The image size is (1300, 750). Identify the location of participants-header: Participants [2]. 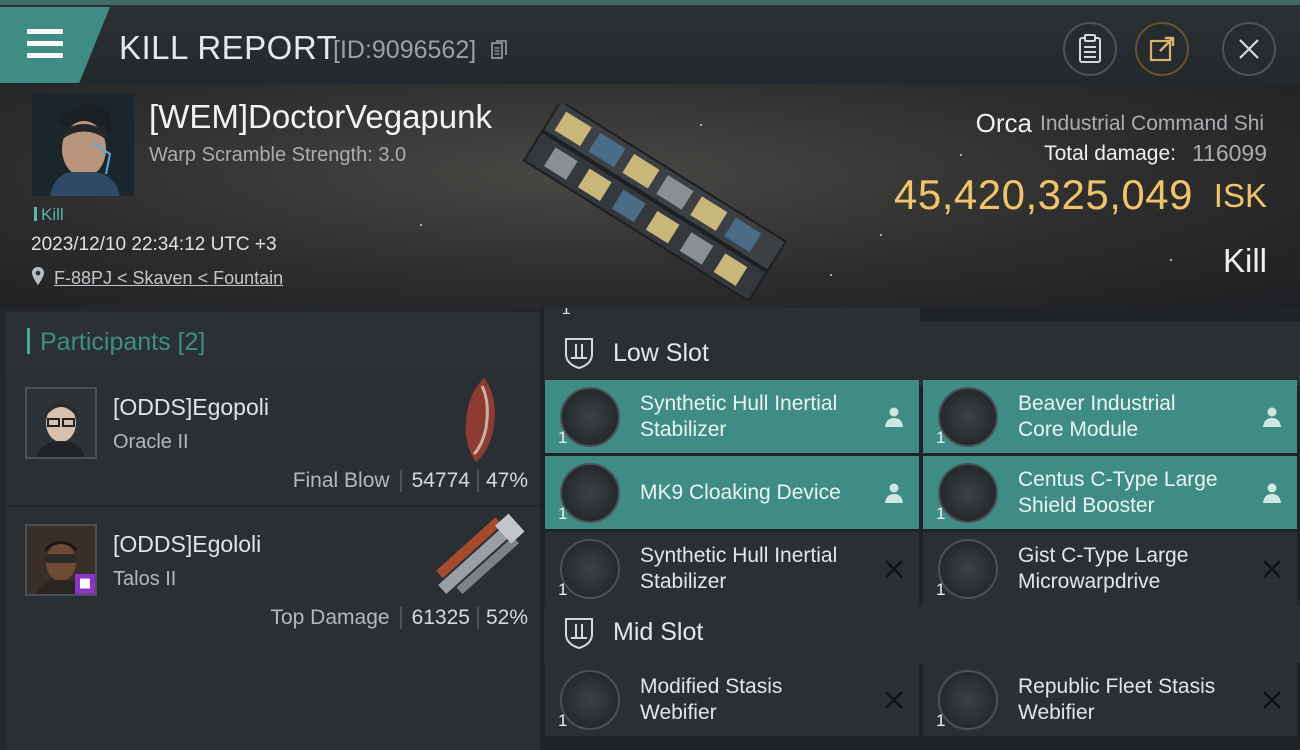
(273, 341).